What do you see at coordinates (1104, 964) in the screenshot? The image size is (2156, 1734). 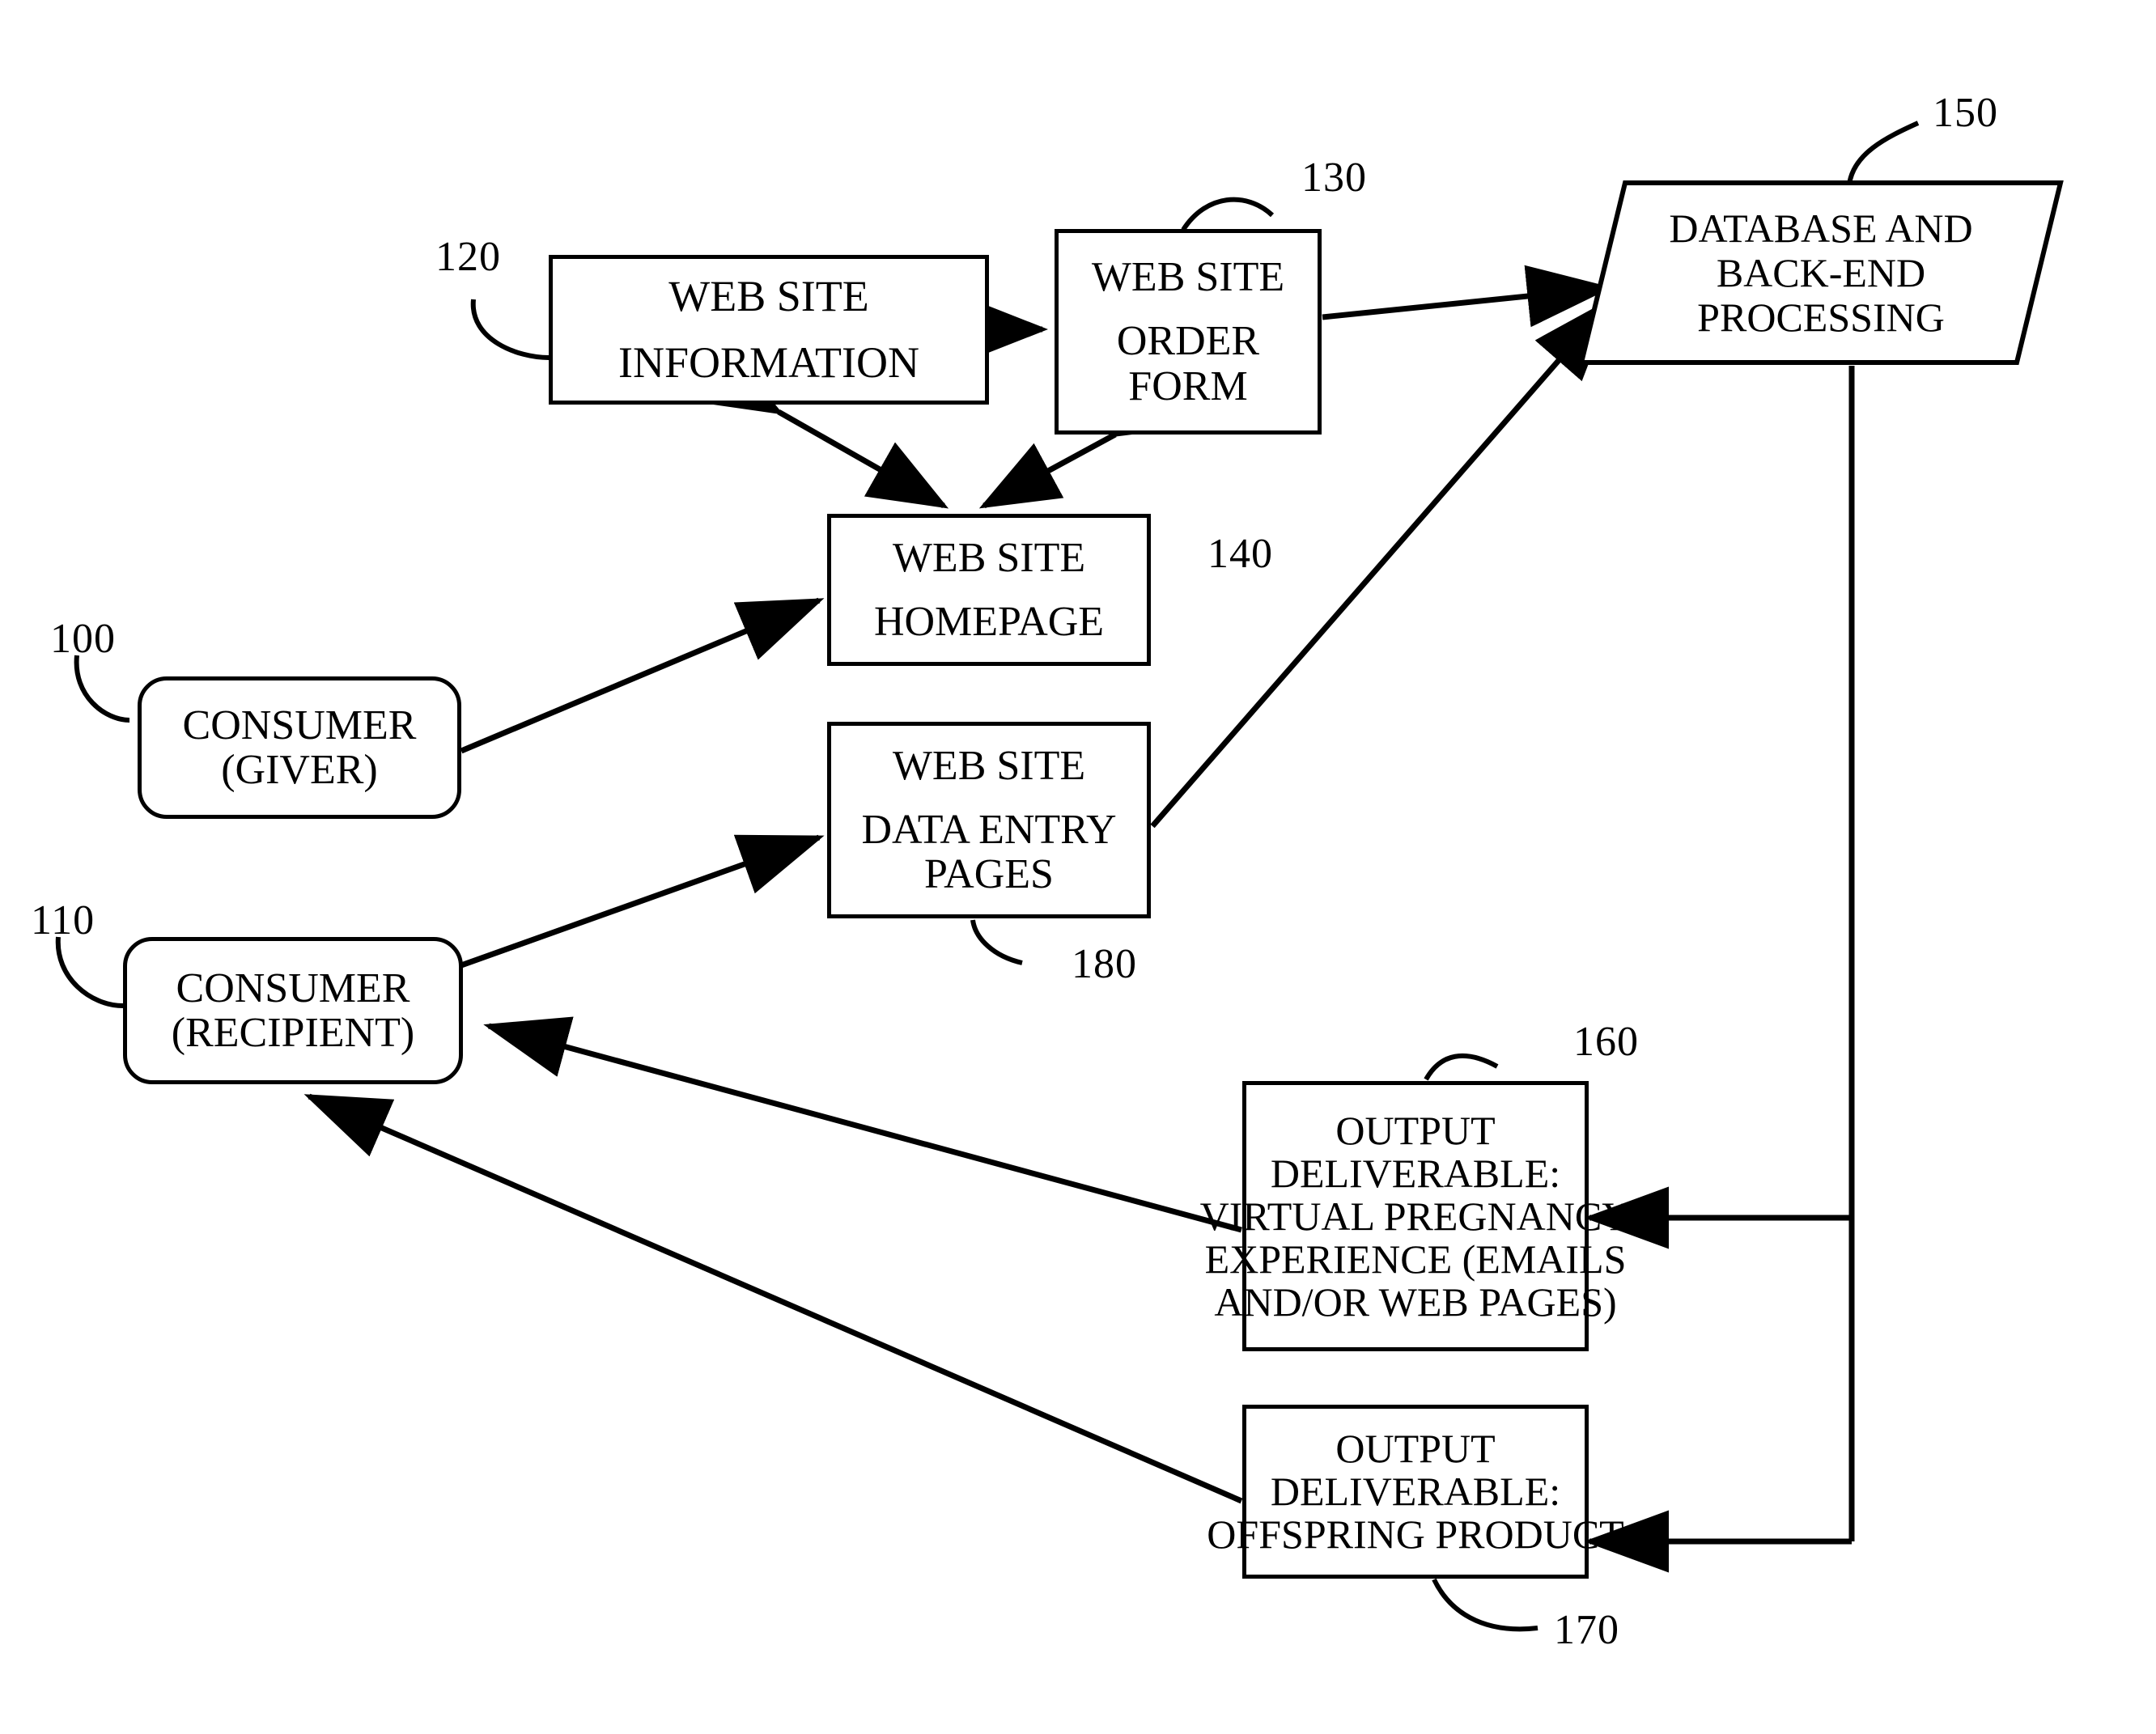 I see `reference-numeral-180: 180` at bounding box center [1104, 964].